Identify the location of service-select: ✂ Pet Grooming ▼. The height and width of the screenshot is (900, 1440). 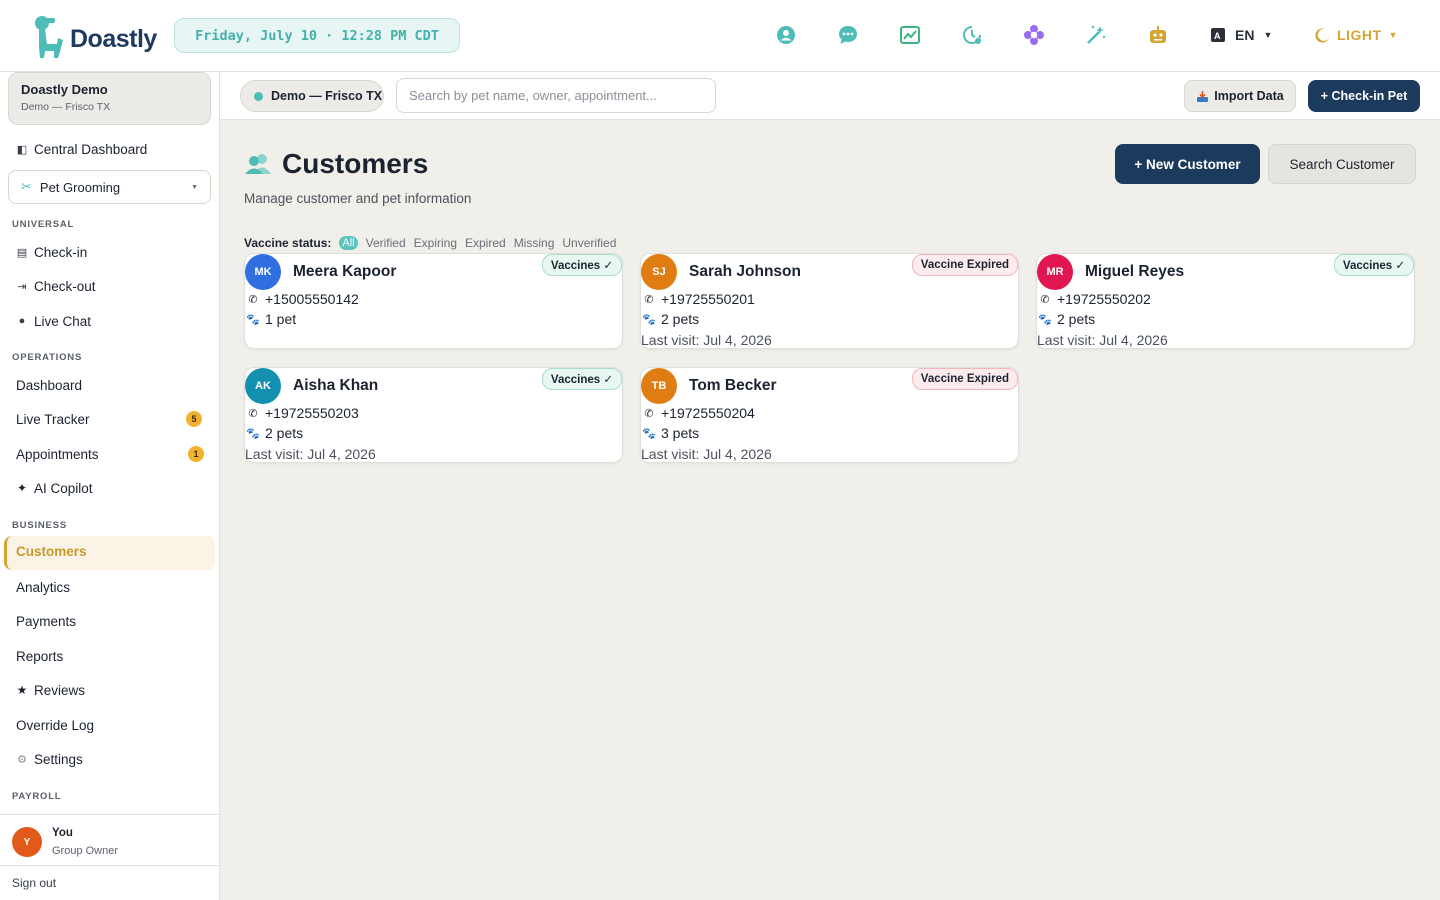
(109, 187).